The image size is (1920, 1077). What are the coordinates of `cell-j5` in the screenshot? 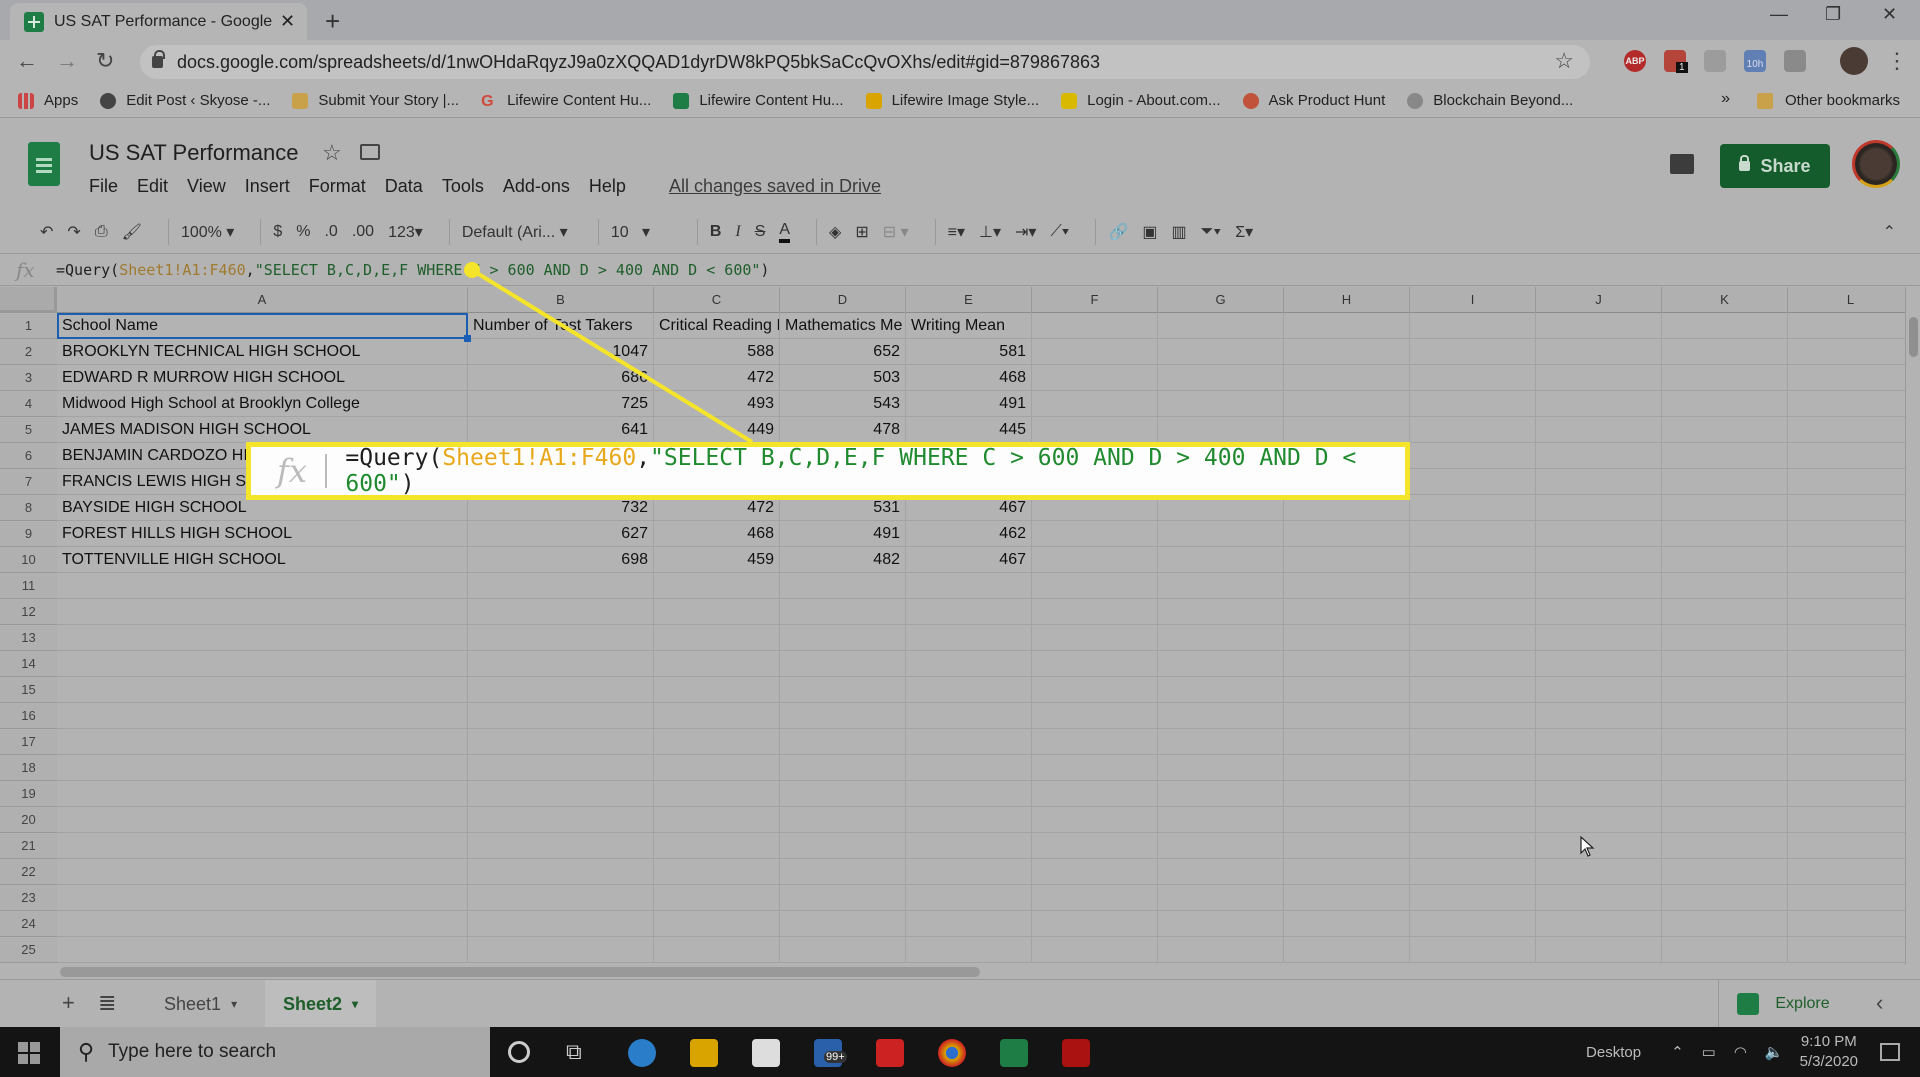 It's located at (1599, 429).